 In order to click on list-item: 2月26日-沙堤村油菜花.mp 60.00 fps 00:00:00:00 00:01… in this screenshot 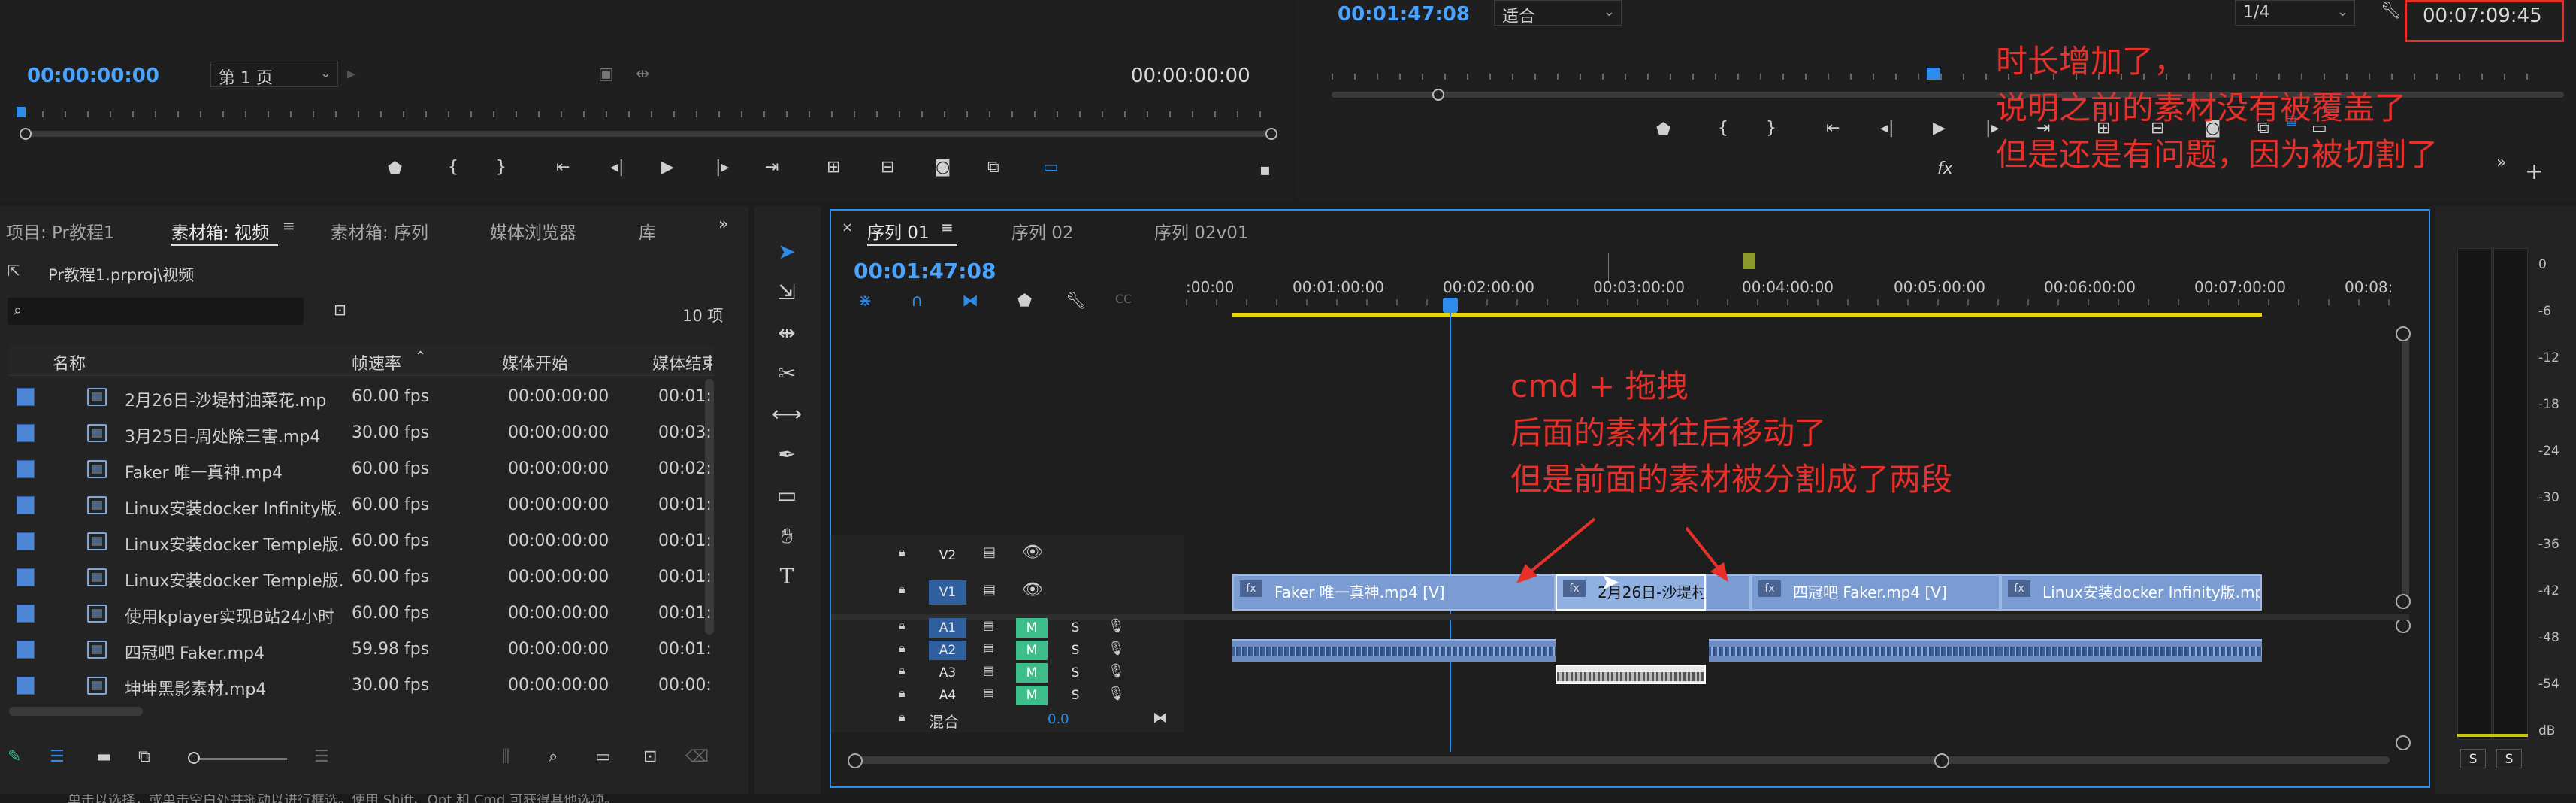, I will do `click(361, 397)`.